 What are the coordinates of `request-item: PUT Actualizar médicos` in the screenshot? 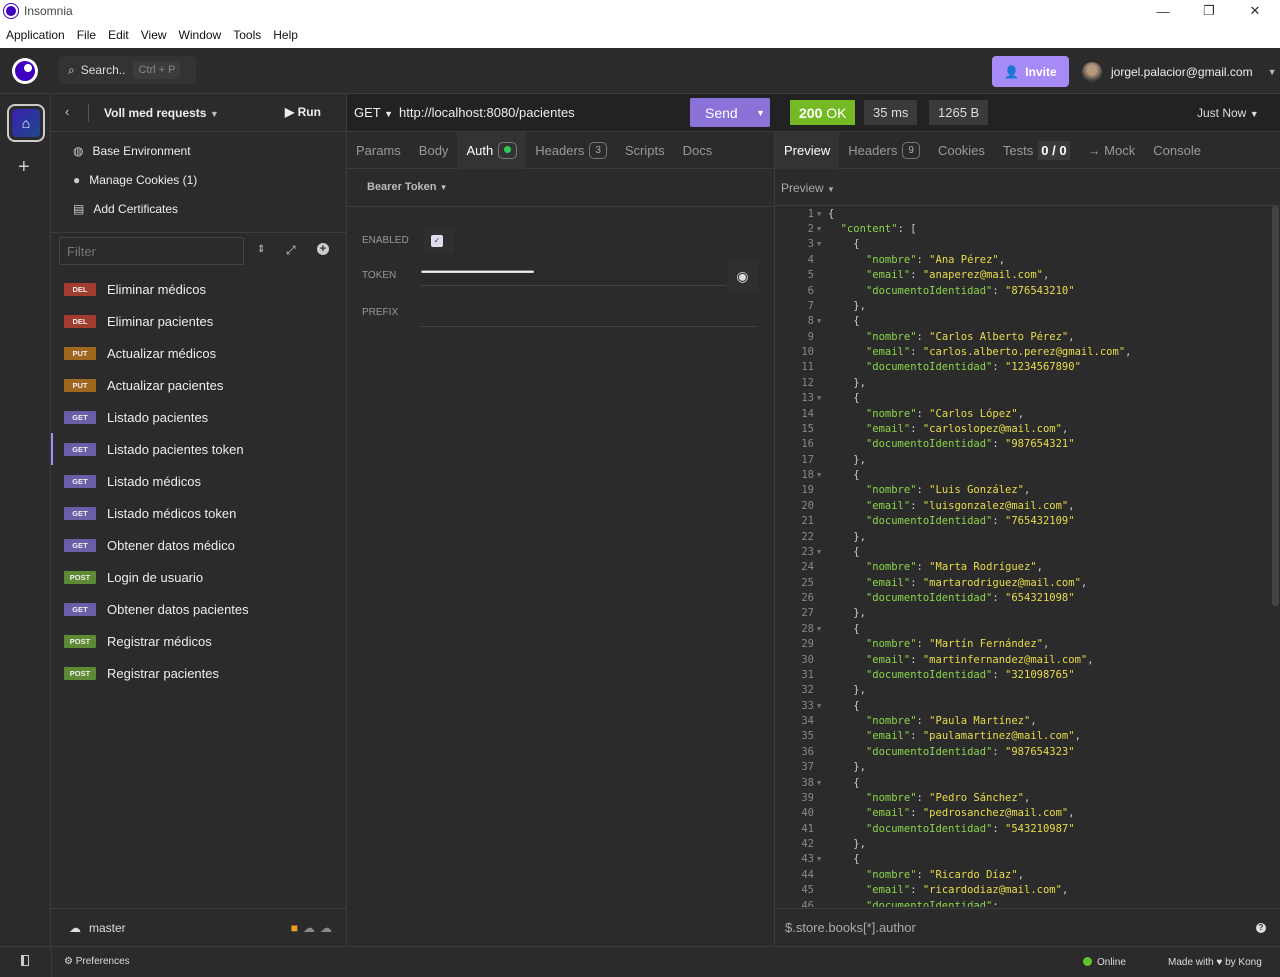 It's located at (198, 353).